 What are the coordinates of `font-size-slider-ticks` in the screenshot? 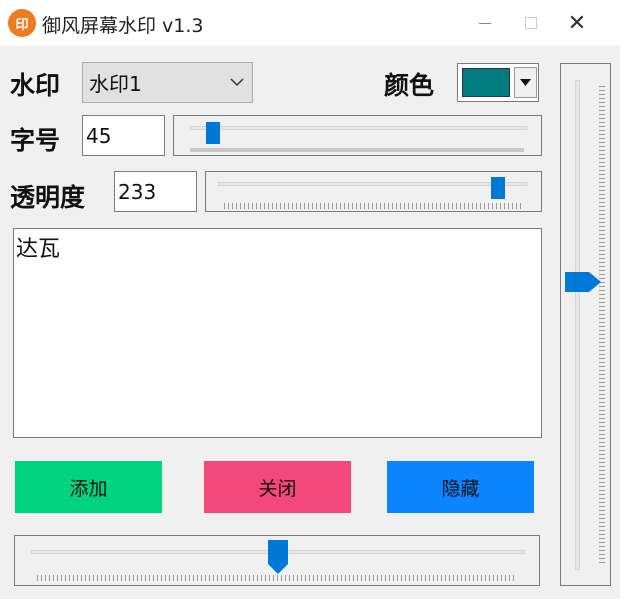 It's located at (357, 150).